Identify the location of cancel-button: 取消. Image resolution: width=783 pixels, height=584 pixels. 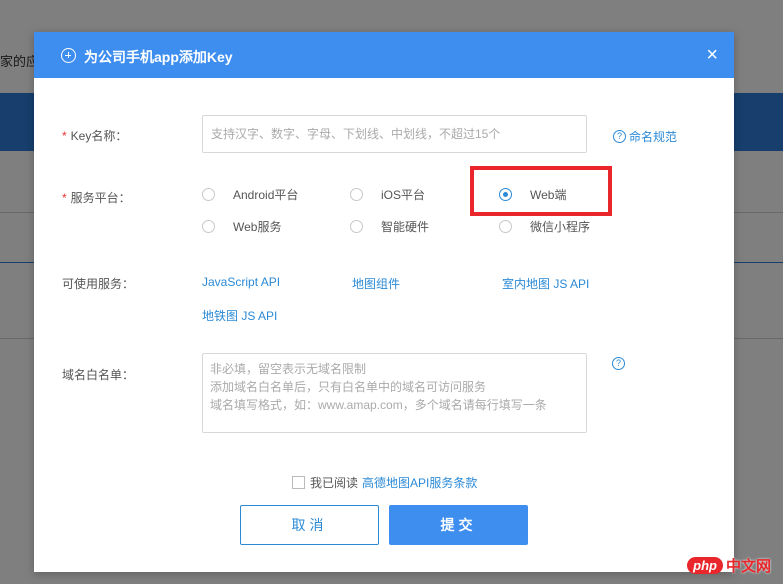
(309, 525).